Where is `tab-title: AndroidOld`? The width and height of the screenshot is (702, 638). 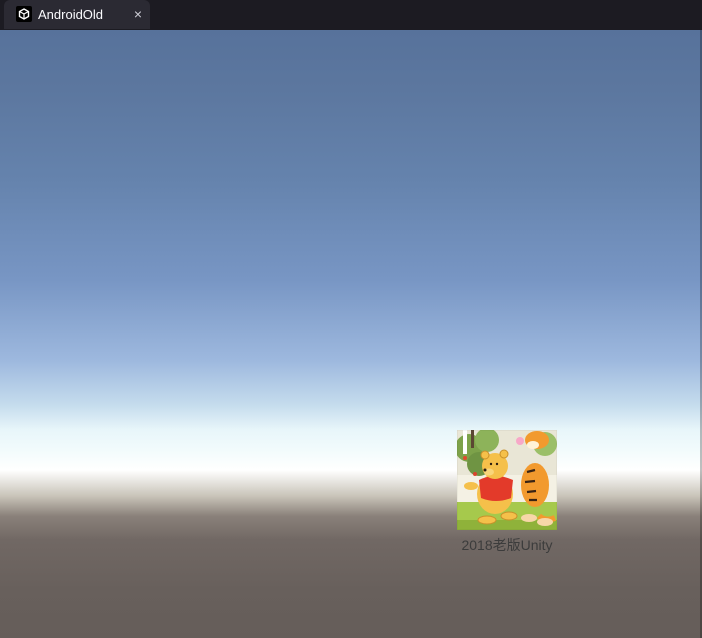
tab-title: AndroidOld is located at coordinates (71, 14).